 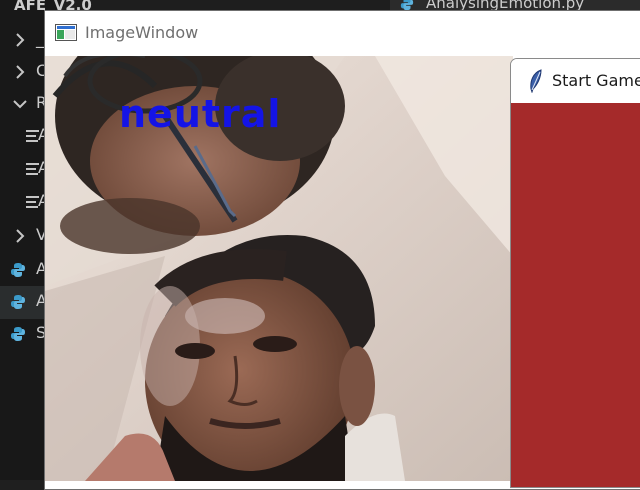 I want to click on chevron-down-icon, so click(x=20, y=104).